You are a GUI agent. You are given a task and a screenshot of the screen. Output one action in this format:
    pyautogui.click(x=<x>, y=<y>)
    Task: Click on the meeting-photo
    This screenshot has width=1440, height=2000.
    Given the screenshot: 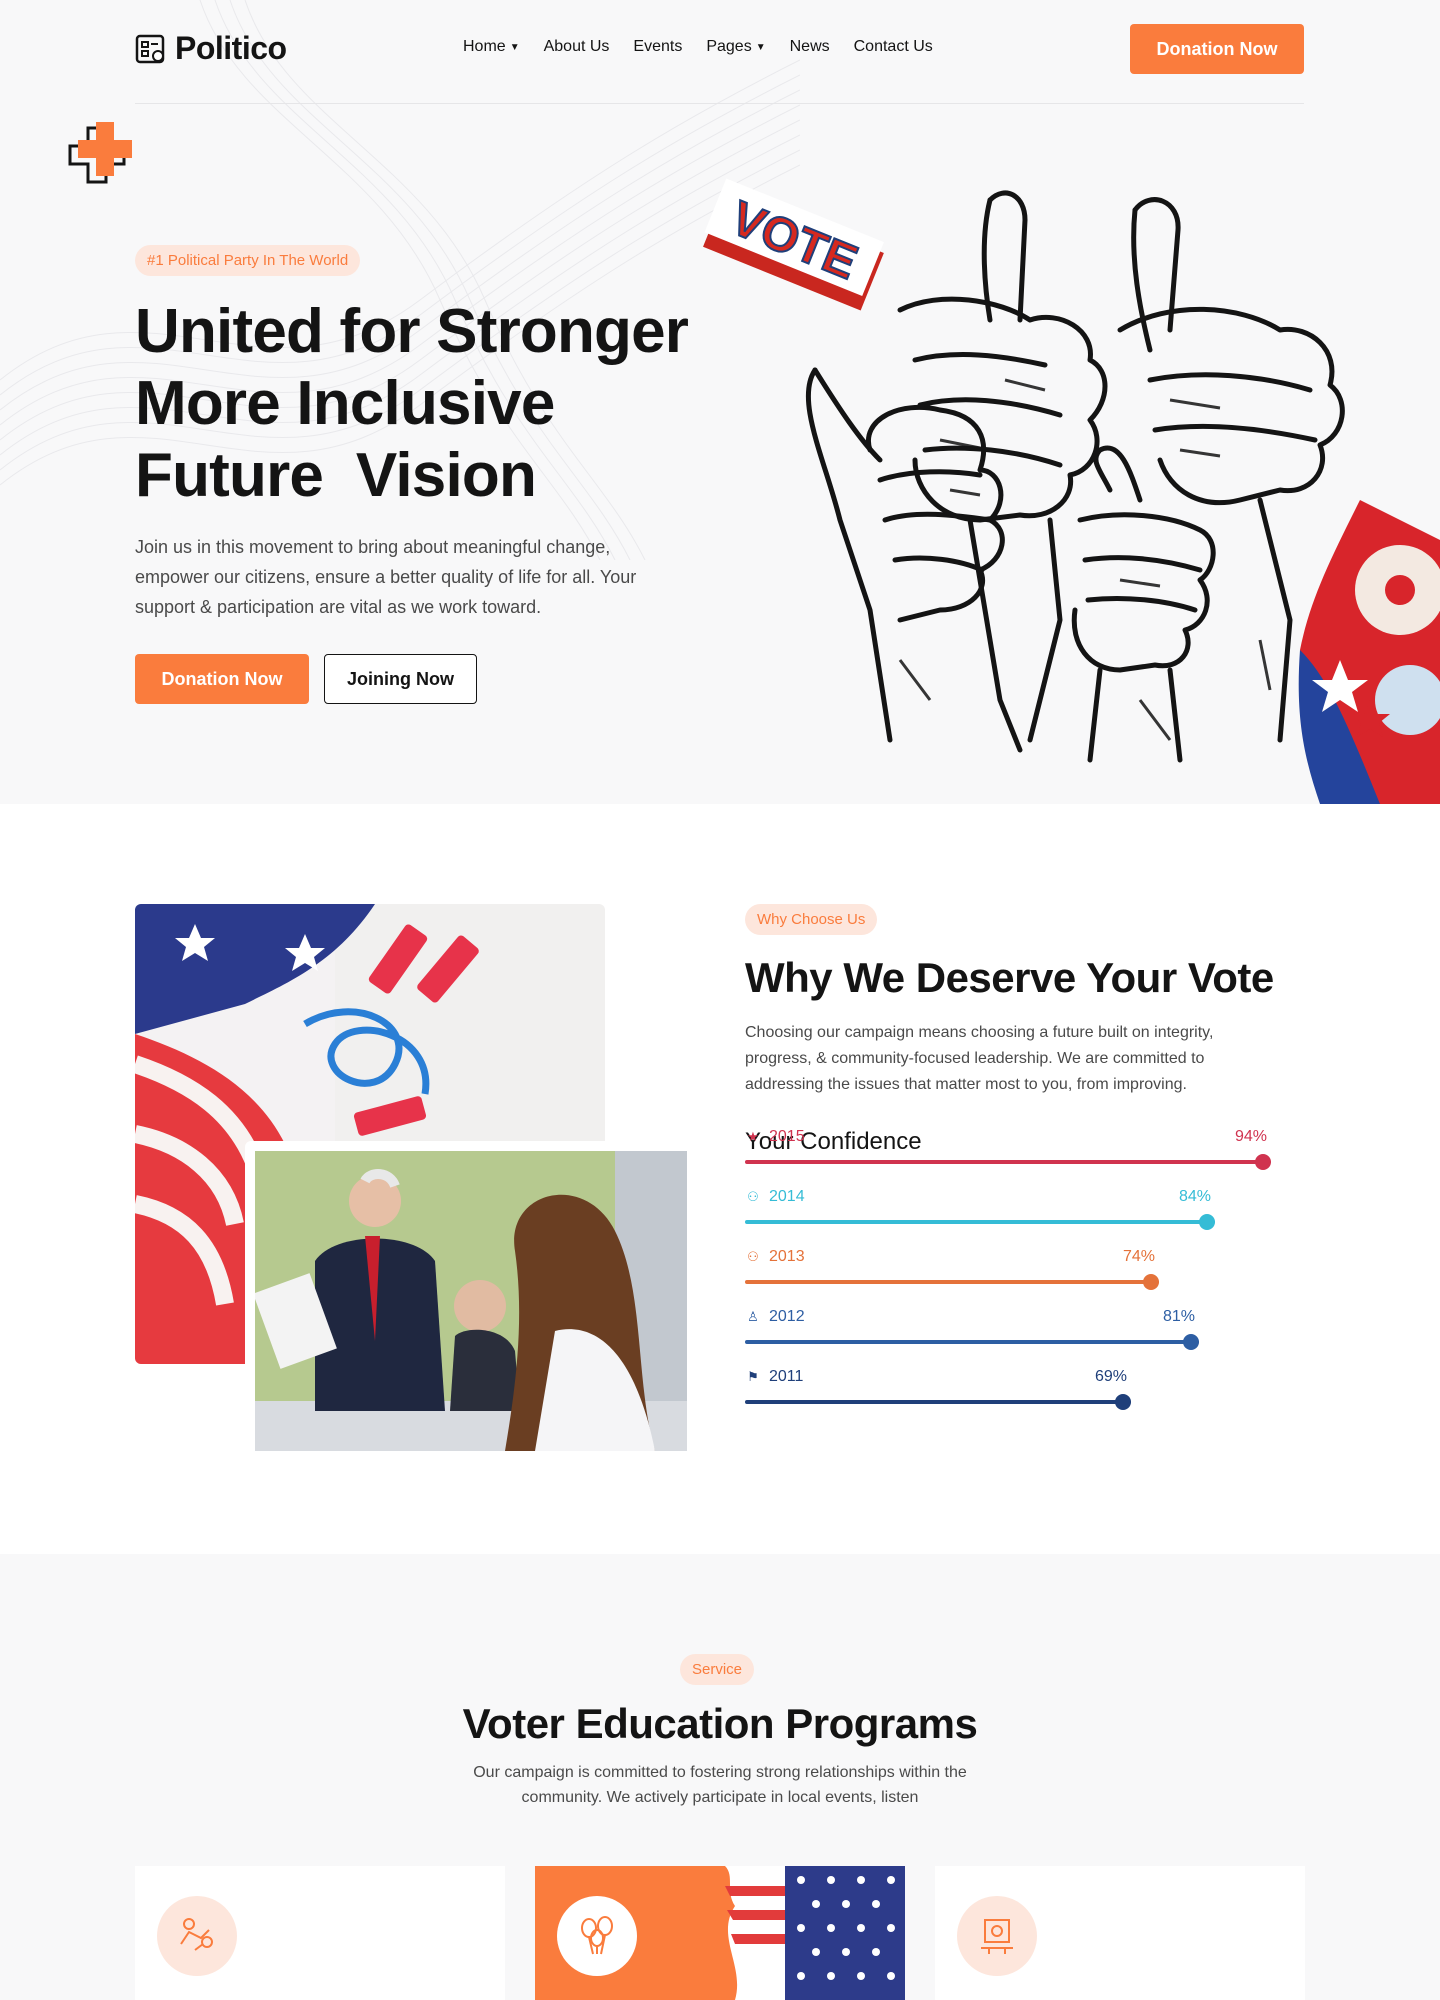 What is the action you would take?
    pyautogui.click(x=471, y=1301)
    